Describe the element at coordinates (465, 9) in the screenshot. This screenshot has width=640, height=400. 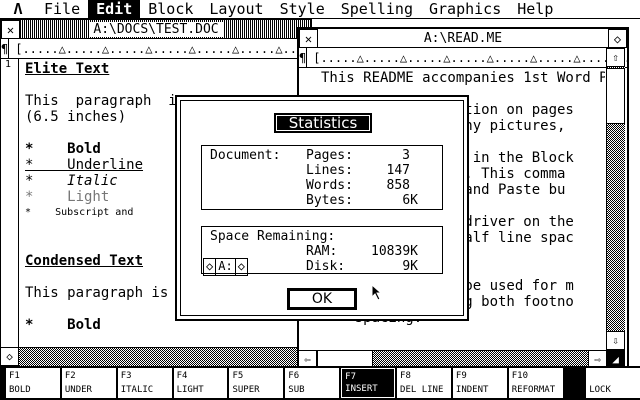
I see `menu-graphics: Graphics` at that location.